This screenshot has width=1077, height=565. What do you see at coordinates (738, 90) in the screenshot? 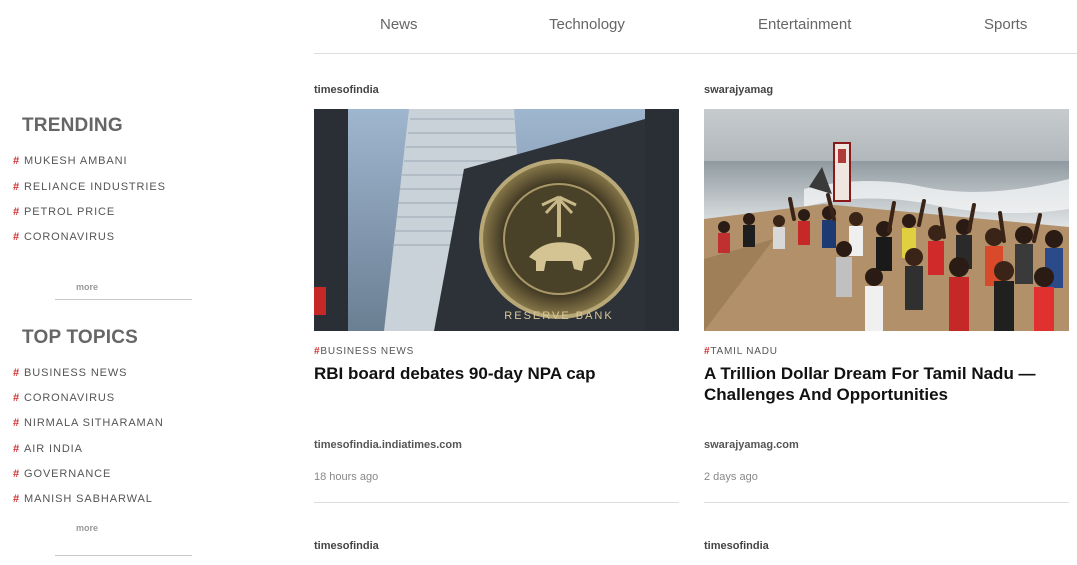
I see `card-source: swarajyamag` at bounding box center [738, 90].